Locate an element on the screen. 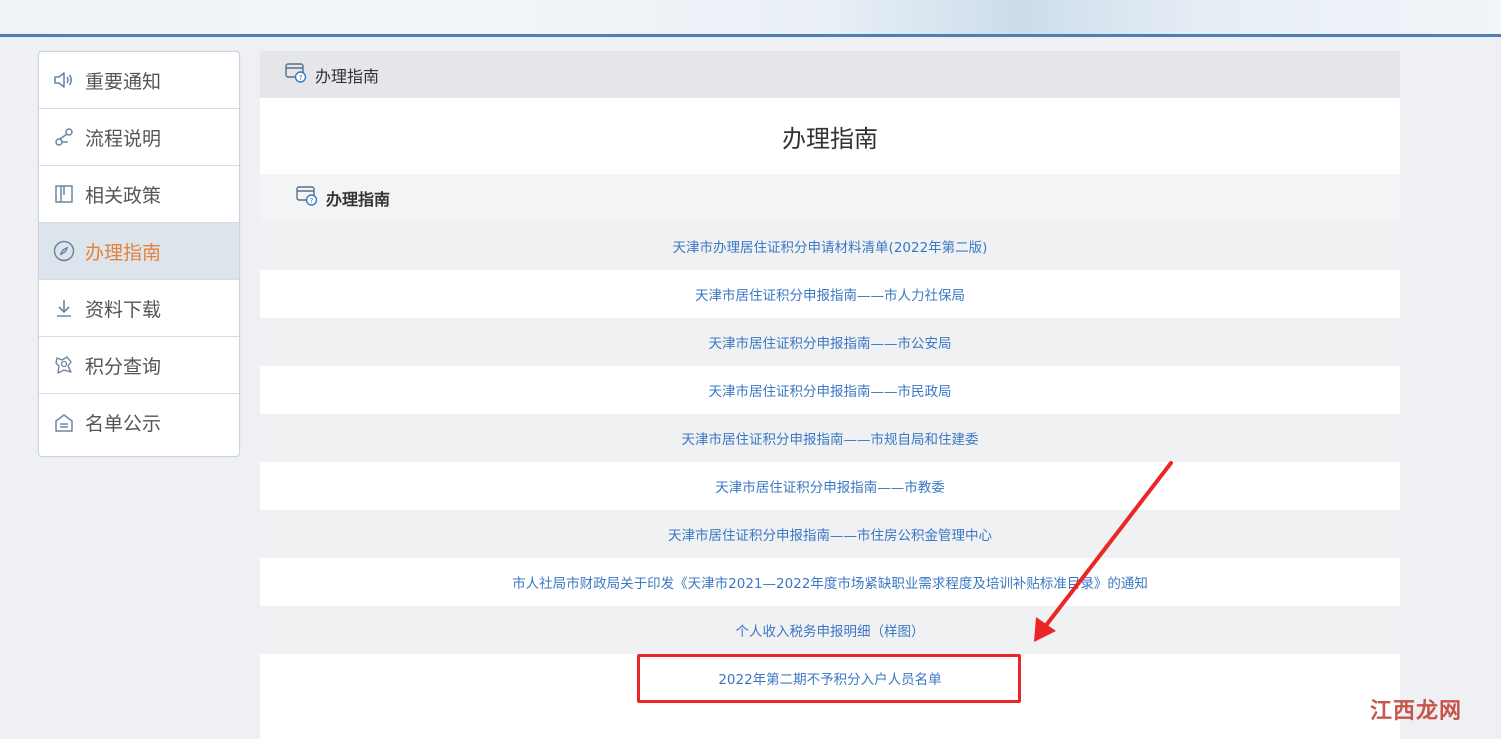 This screenshot has height=739, width=1501. book-icon is located at coordinates (64, 194).